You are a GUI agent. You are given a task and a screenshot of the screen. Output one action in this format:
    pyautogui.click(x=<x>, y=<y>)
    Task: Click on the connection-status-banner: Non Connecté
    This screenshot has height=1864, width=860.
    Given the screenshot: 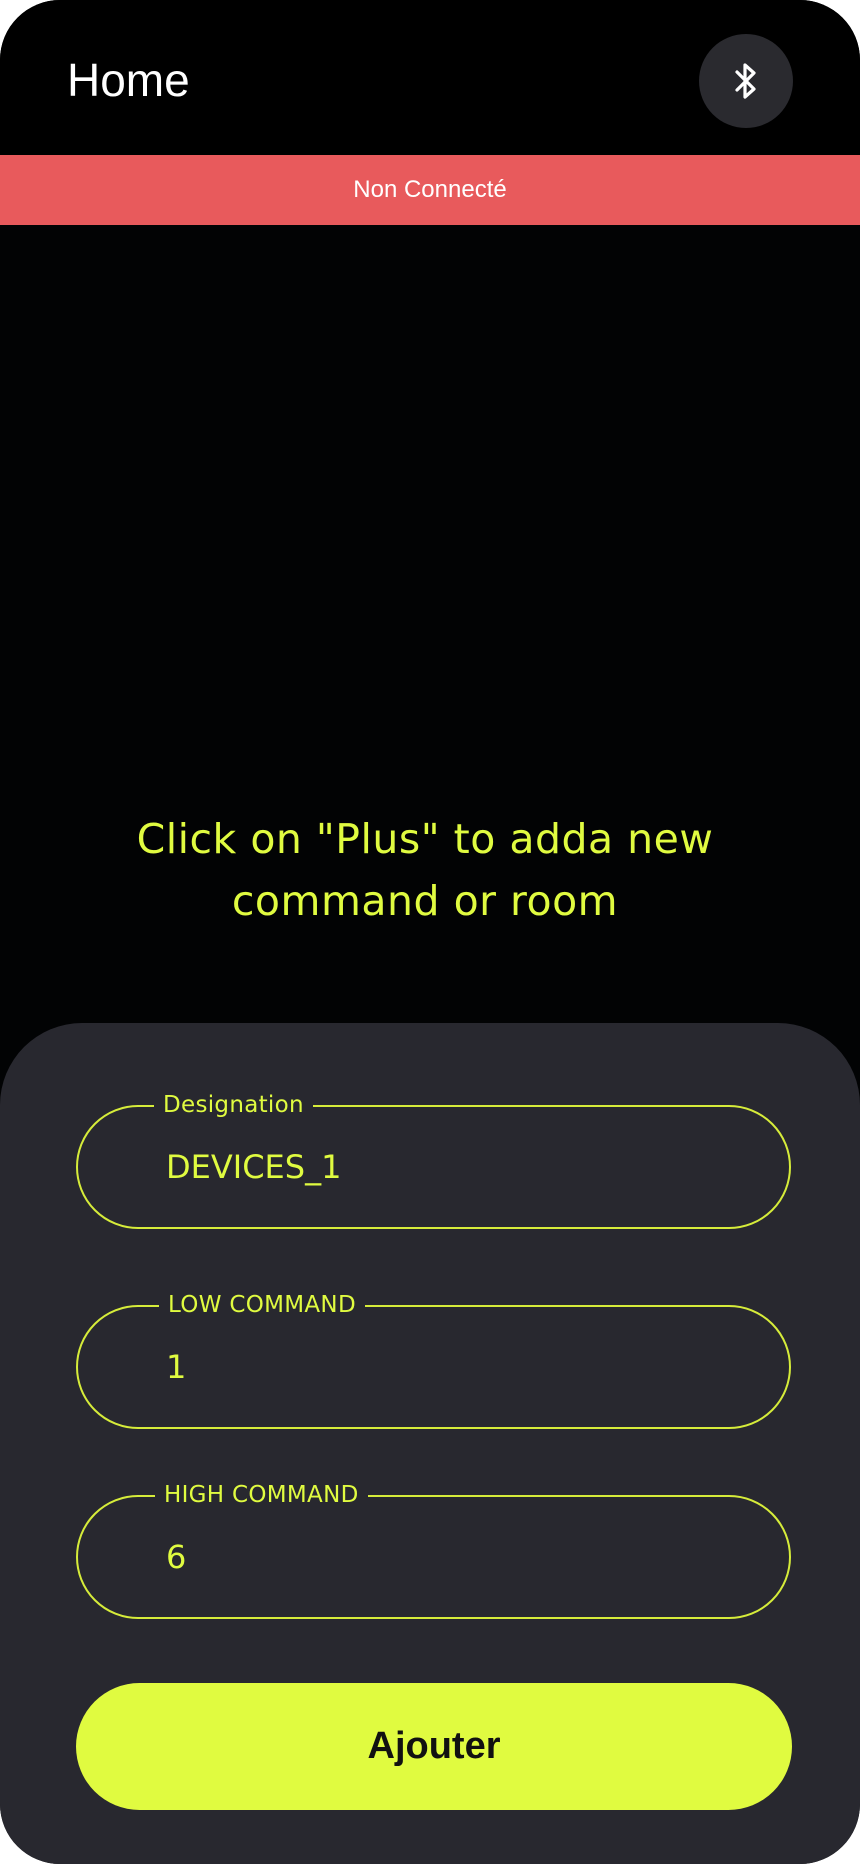 What is the action you would take?
    pyautogui.click(x=430, y=190)
    